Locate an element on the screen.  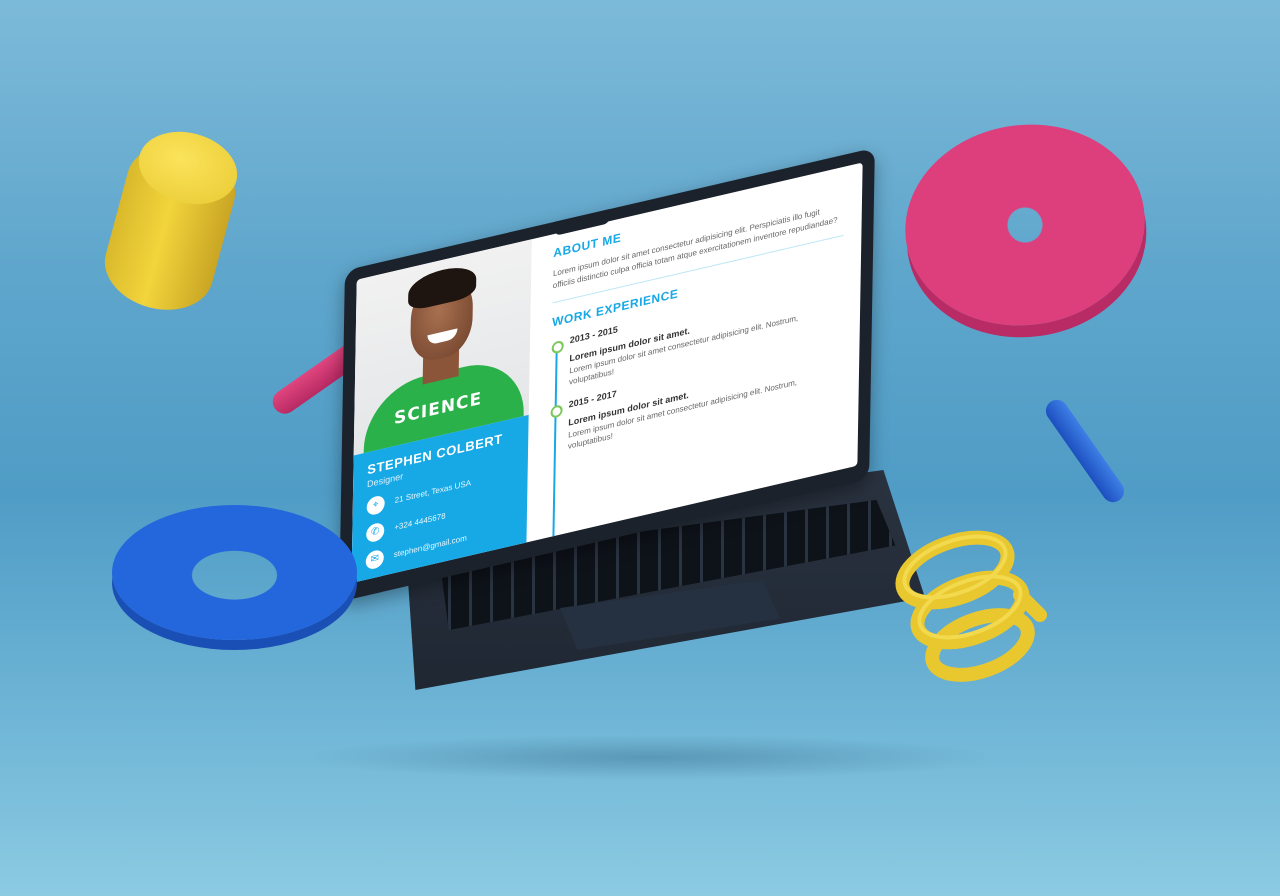
contact-address-text: 21 Street, Texas USA is located at coordinates (433, 492).